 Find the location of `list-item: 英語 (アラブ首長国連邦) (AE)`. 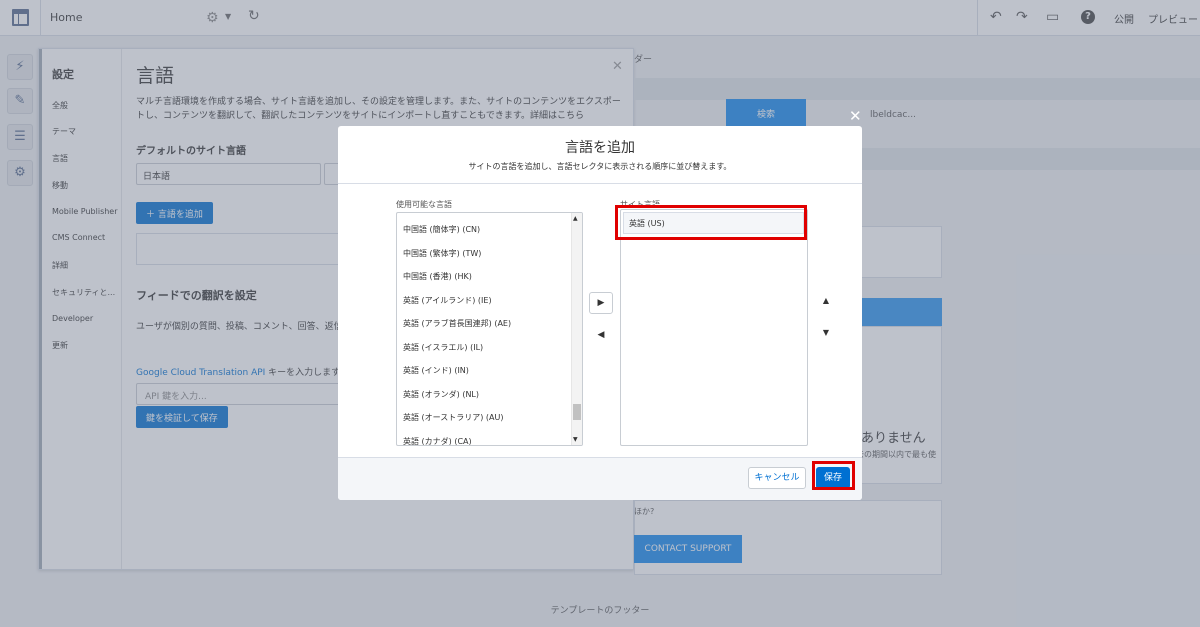

list-item: 英語 (アラブ首長国連邦) (AE) is located at coordinates (457, 323).